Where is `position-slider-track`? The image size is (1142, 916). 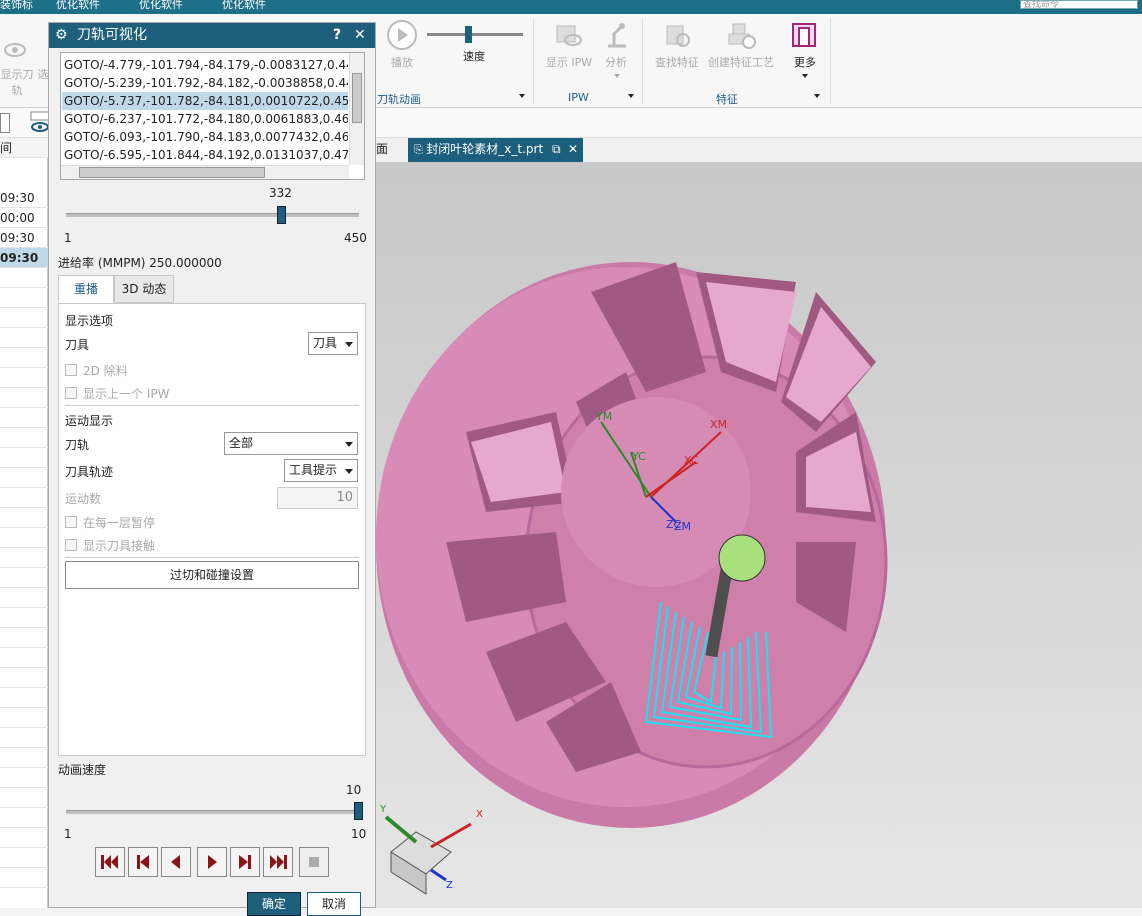 position-slider-track is located at coordinates (212, 215).